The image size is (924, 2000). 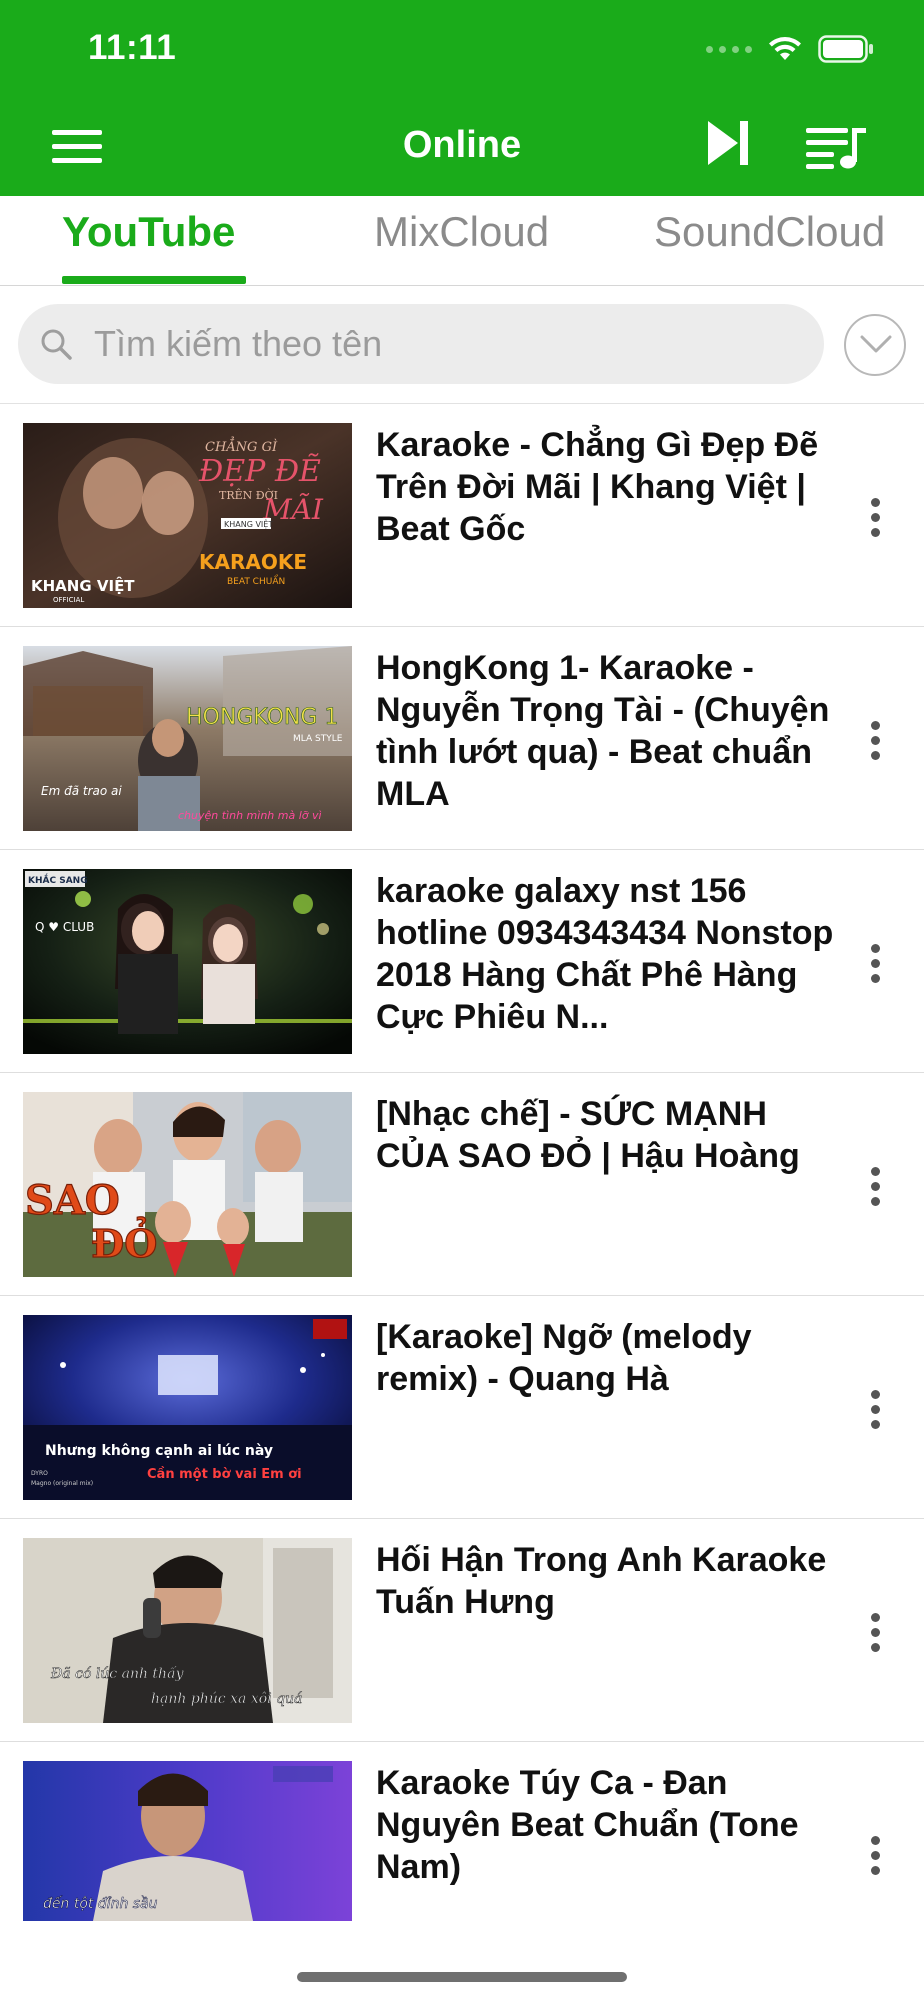 What do you see at coordinates (64, 927) in the screenshot?
I see `thumb-text: Q ♥ CLUB` at bounding box center [64, 927].